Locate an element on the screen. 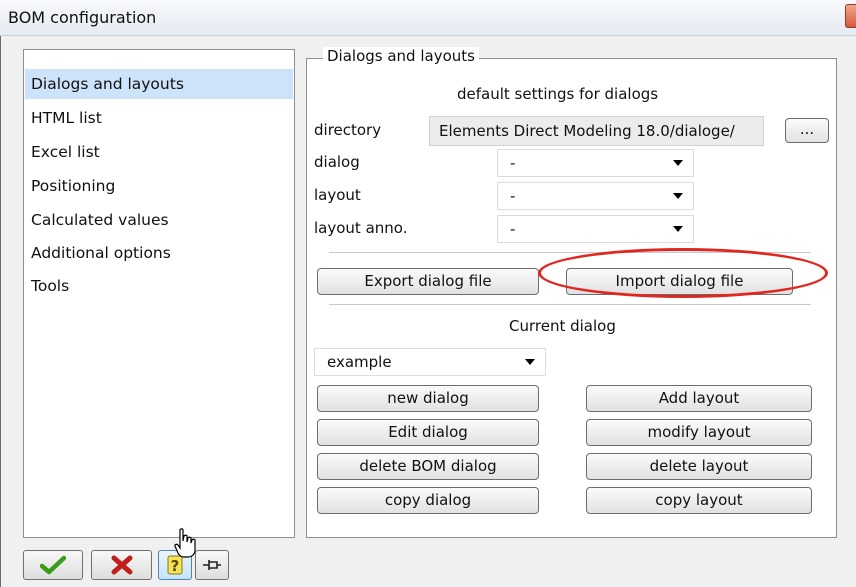 This screenshot has height=587, width=856. delete-bom-dialog-button: delete BOM dialog is located at coordinates (428, 466).